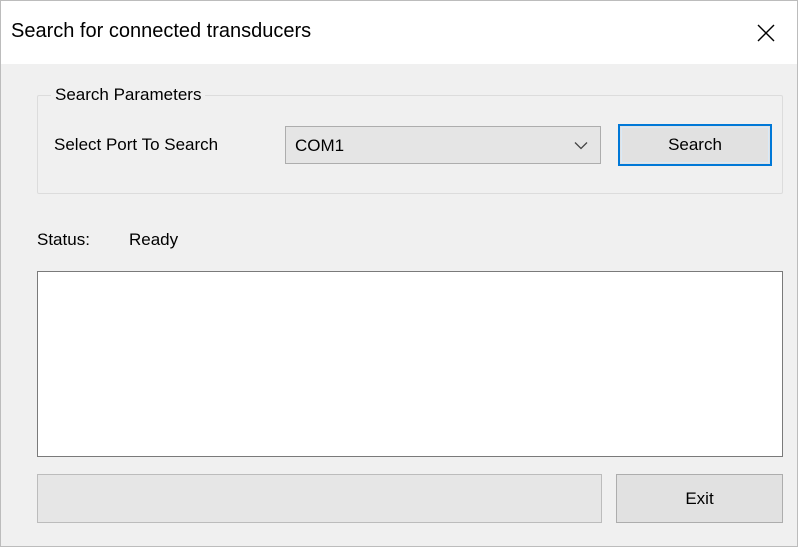 This screenshot has width=798, height=547. I want to click on close-button, so click(766, 32).